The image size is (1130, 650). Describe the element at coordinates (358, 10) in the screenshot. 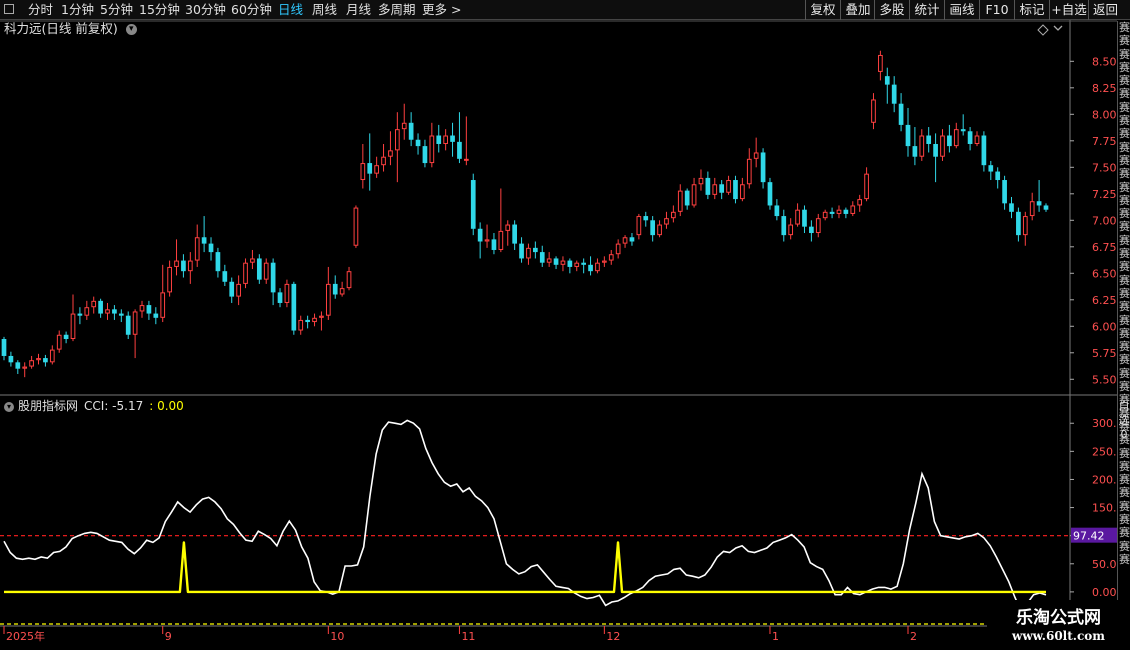

I see `period-tab-8: 月线` at that location.